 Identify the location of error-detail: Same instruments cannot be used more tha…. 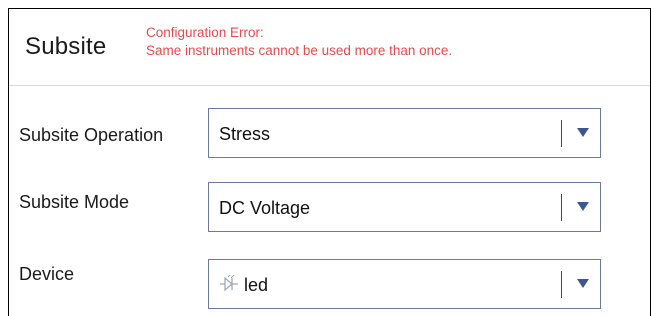
(299, 50).